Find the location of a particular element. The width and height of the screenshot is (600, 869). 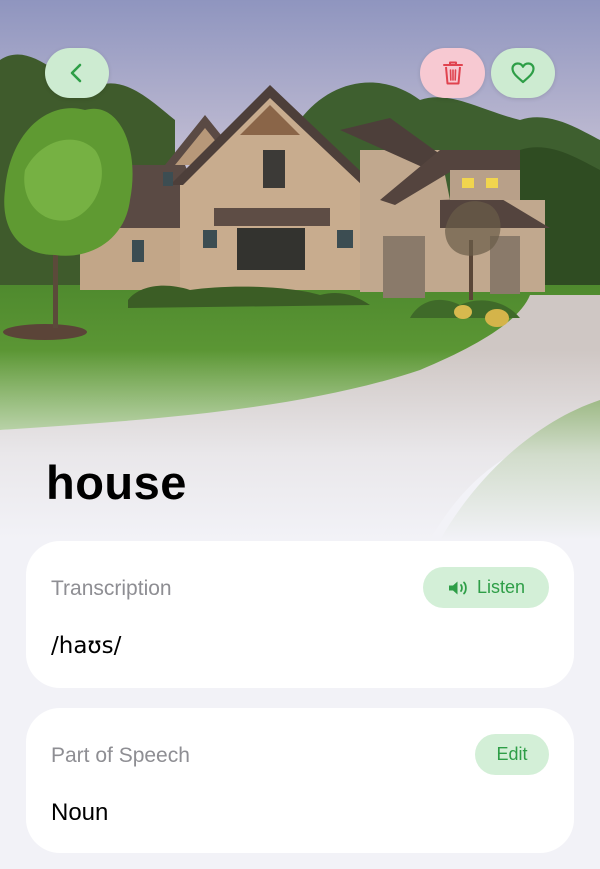

favorite-button is located at coordinates (523, 73).